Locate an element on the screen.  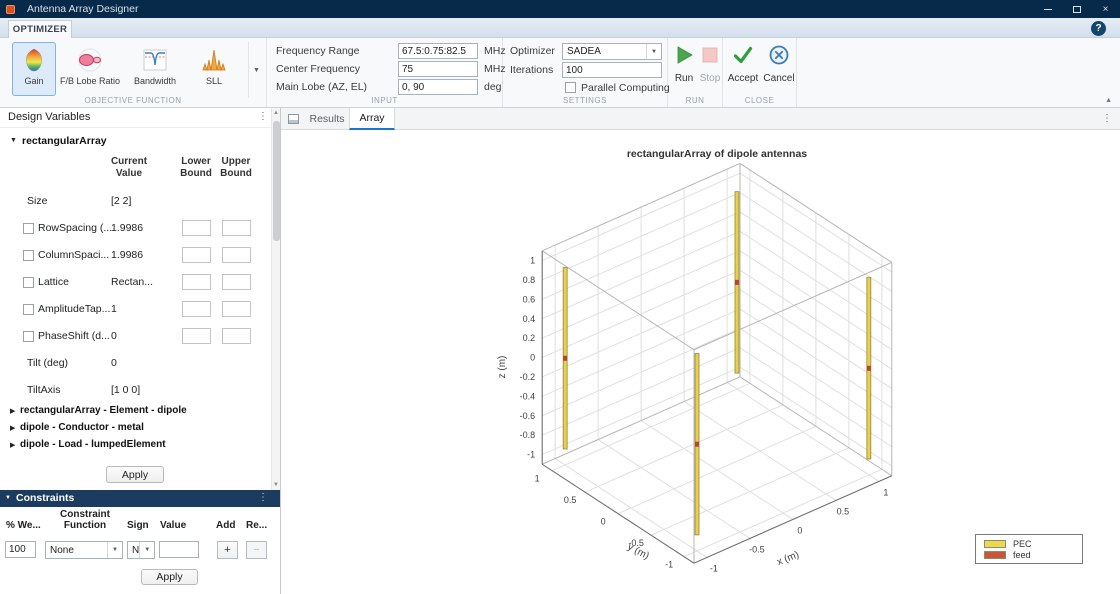
svg-text: -1 is located at coordinates (714, 568).